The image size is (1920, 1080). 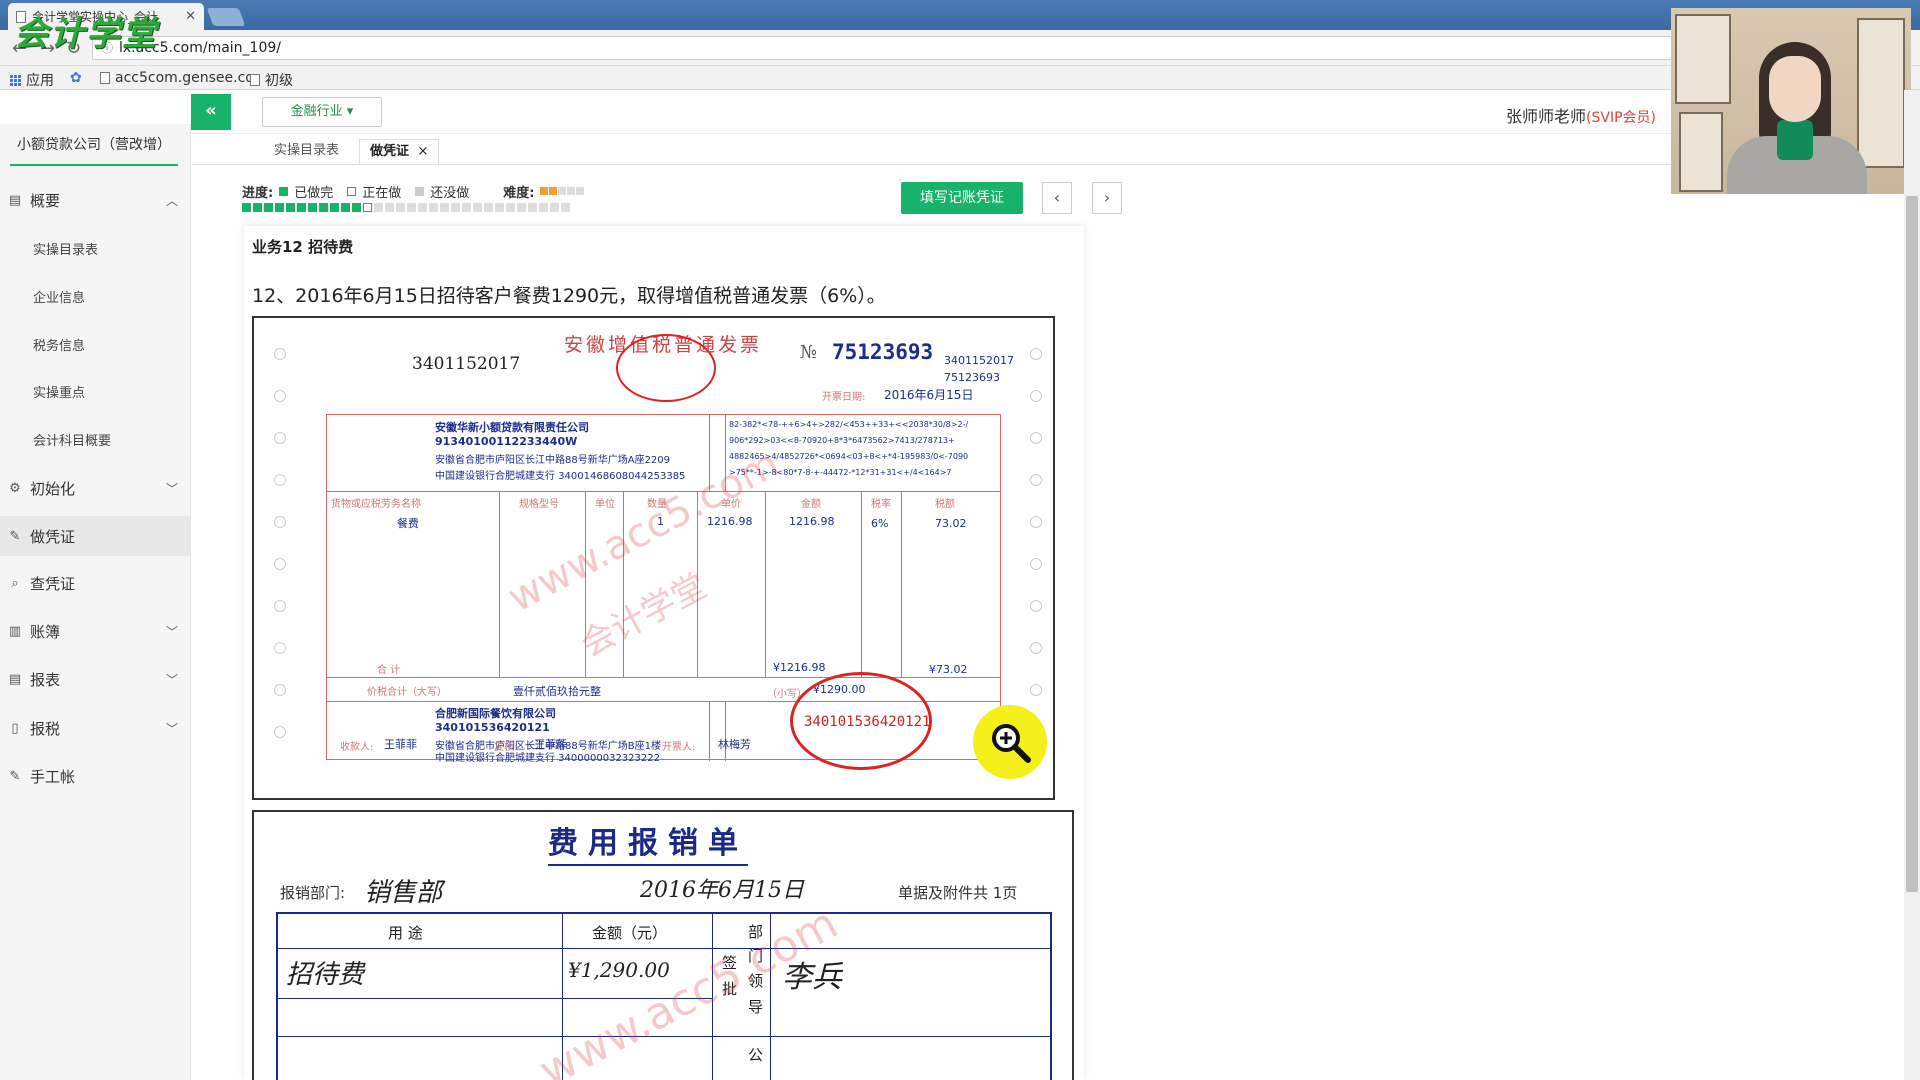 I want to click on payee: 王菲菲, so click(x=400, y=744).